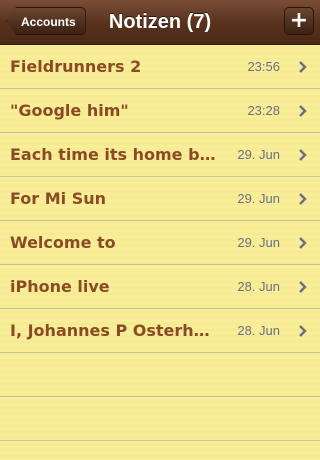 The height and width of the screenshot is (460, 320). What do you see at coordinates (160, 67) in the screenshot?
I see `note-row: Fieldrunners 2 23:56` at bounding box center [160, 67].